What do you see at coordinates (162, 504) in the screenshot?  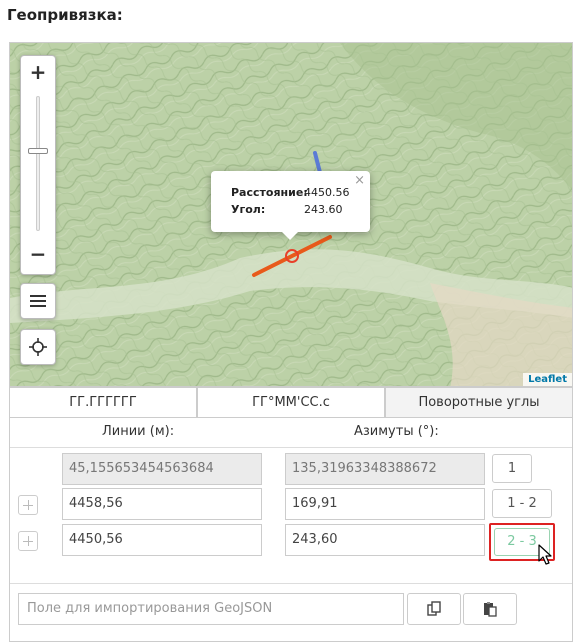 I see `line-length-field-2: 4458,56` at bounding box center [162, 504].